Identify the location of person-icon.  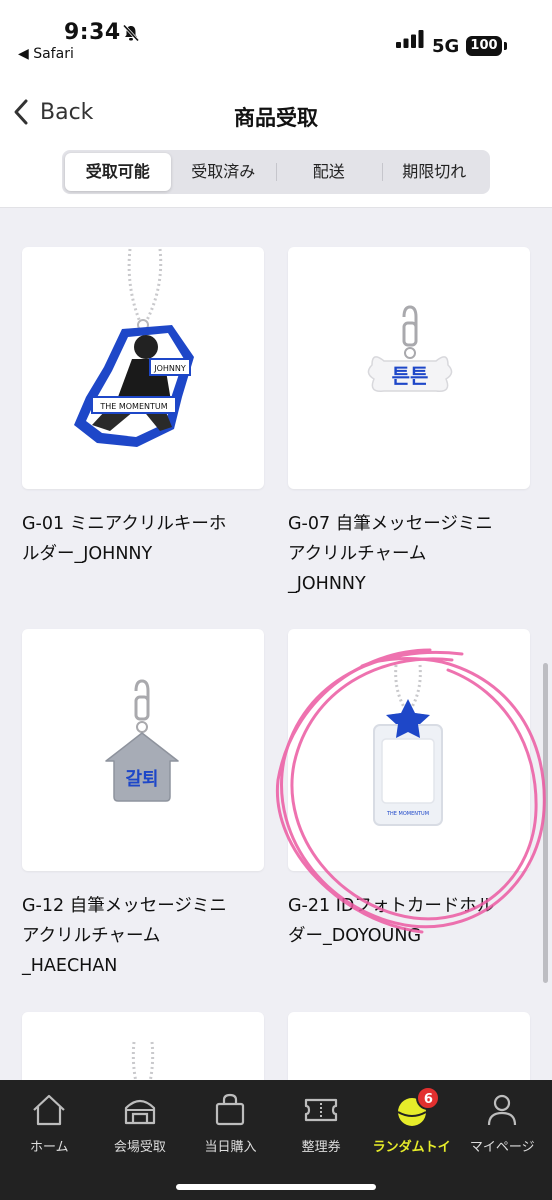
(502, 1110).